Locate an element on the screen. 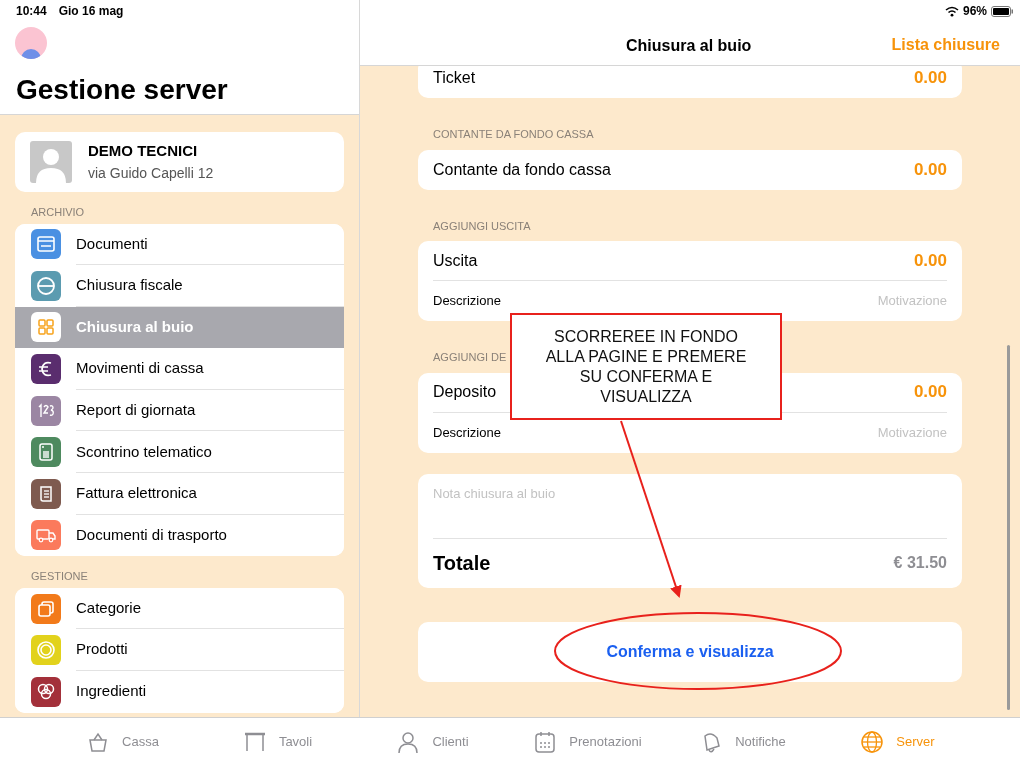 Image resolution: width=1020 pixels, height=765 pixels. sidebar-item-label: Movimenti di cassa is located at coordinates (140, 368).